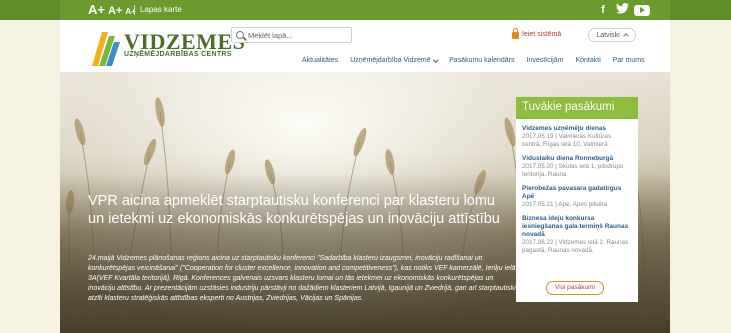 Image resolution: width=731 pixels, height=333 pixels. What do you see at coordinates (564, 204) in the screenshot?
I see `event-info: 2017.05.21 | Ape, Apes pilsēta` at bounding box center [564, 204].